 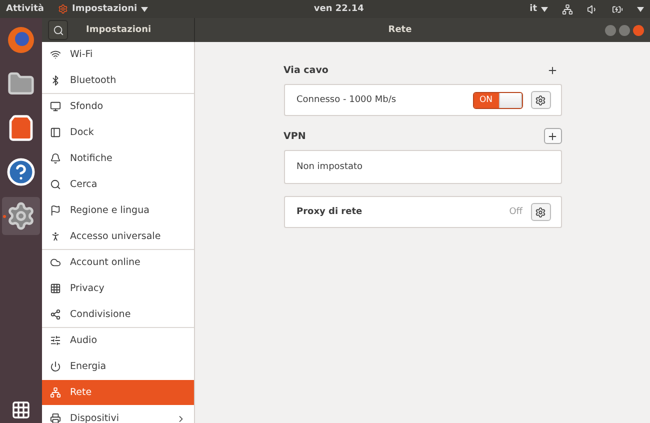 I want to click on window-title: Rete, so click(x=400, y=30).